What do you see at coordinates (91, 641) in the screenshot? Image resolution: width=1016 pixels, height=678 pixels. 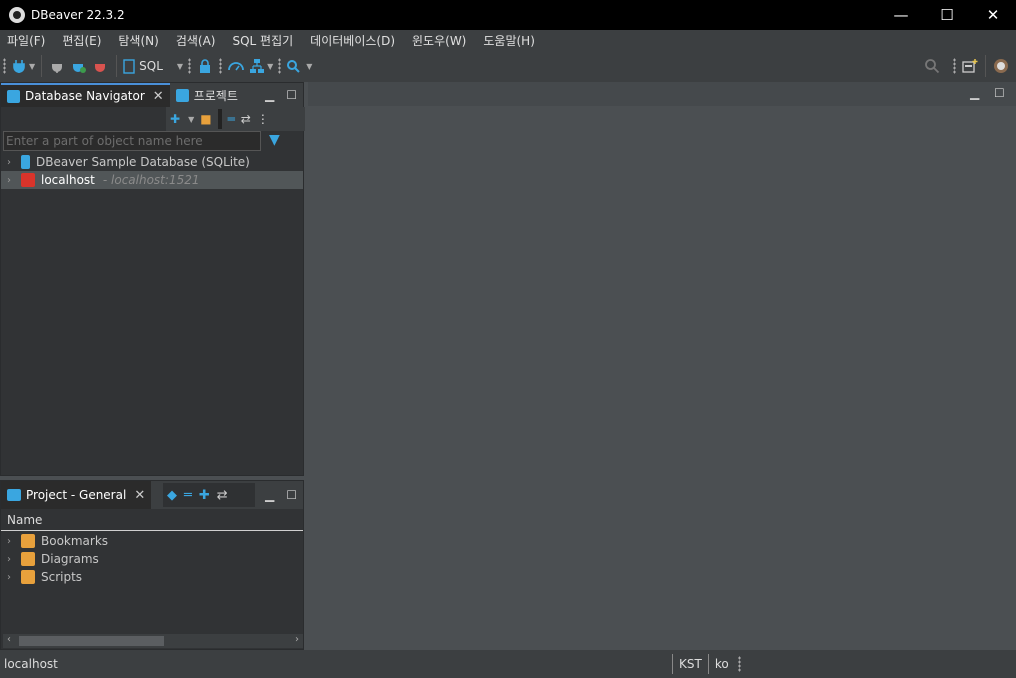 I see `scrollbar-thumb` at bounding box center [91, 641].